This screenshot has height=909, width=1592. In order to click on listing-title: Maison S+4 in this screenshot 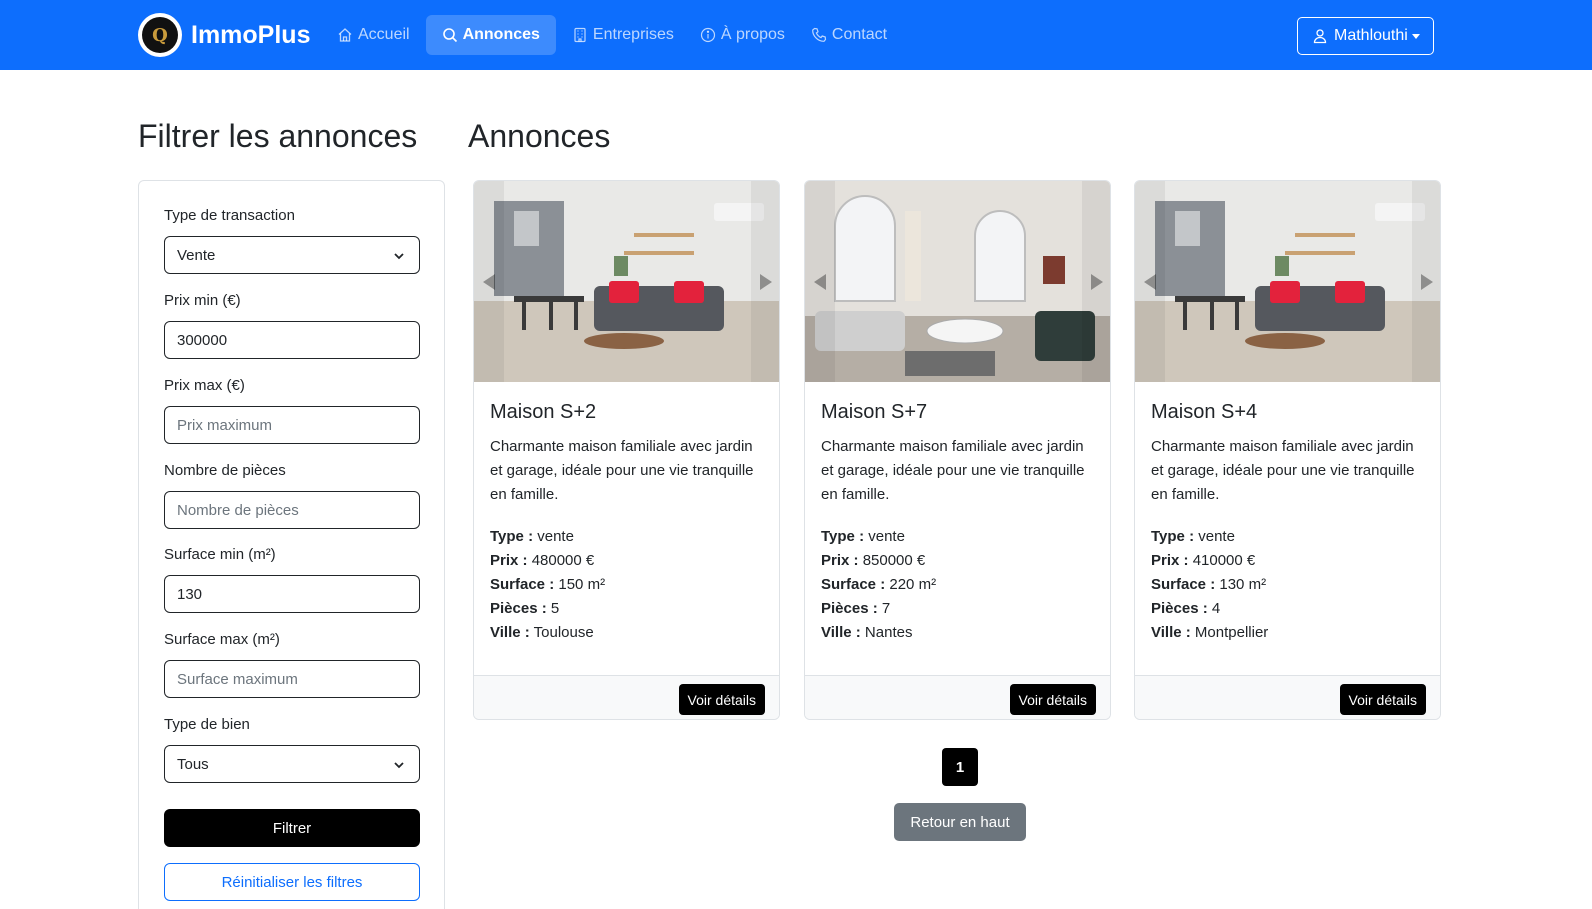, I will do `click(1204, 412)`.